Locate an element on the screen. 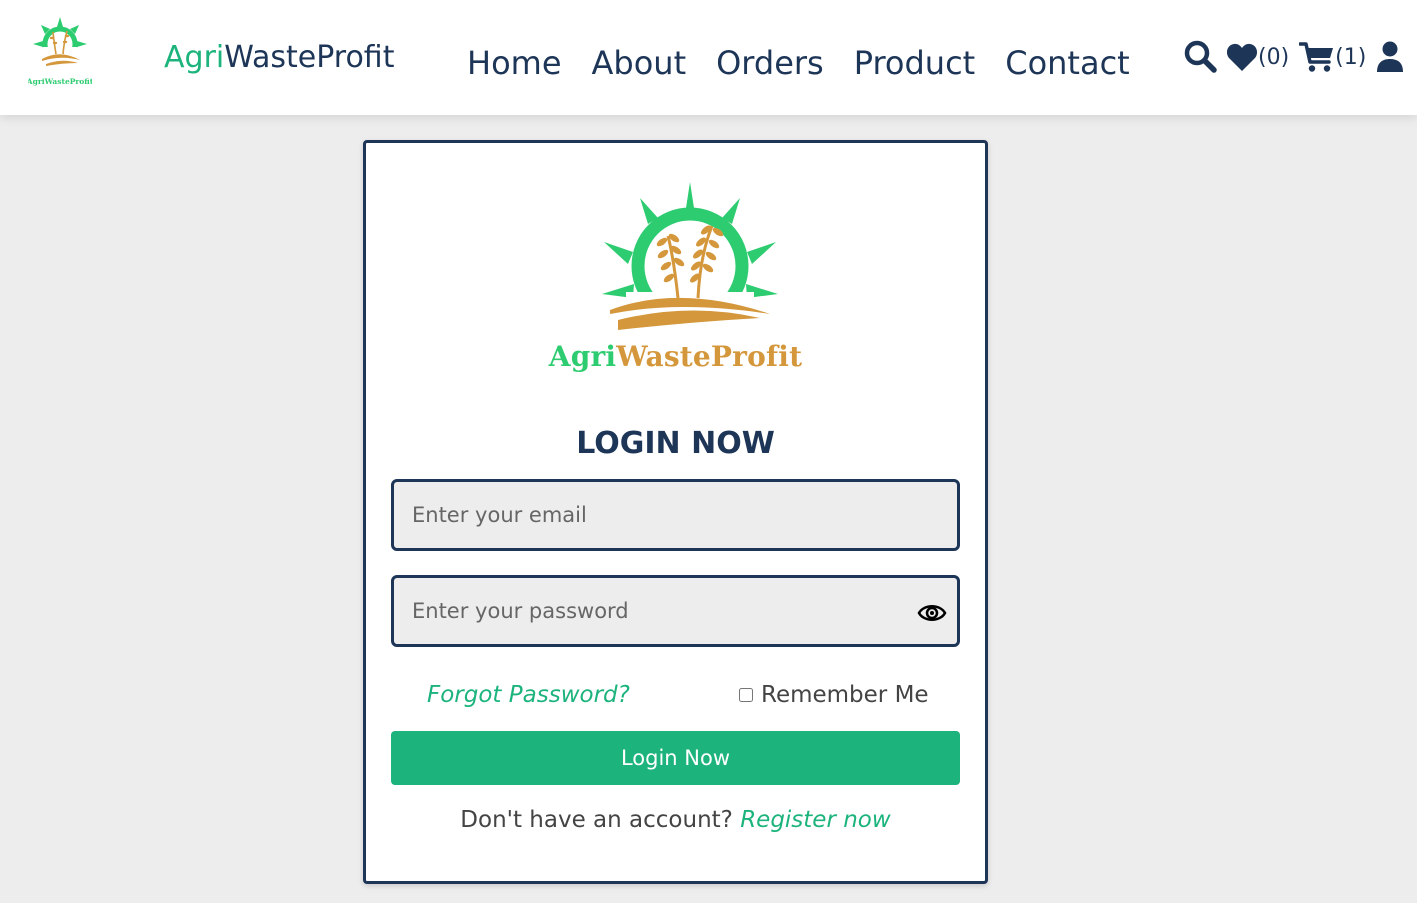 The height and width of the screenshot is (903, 1417). login-title: LOGIN NOW is located at coordinates (675, 443).